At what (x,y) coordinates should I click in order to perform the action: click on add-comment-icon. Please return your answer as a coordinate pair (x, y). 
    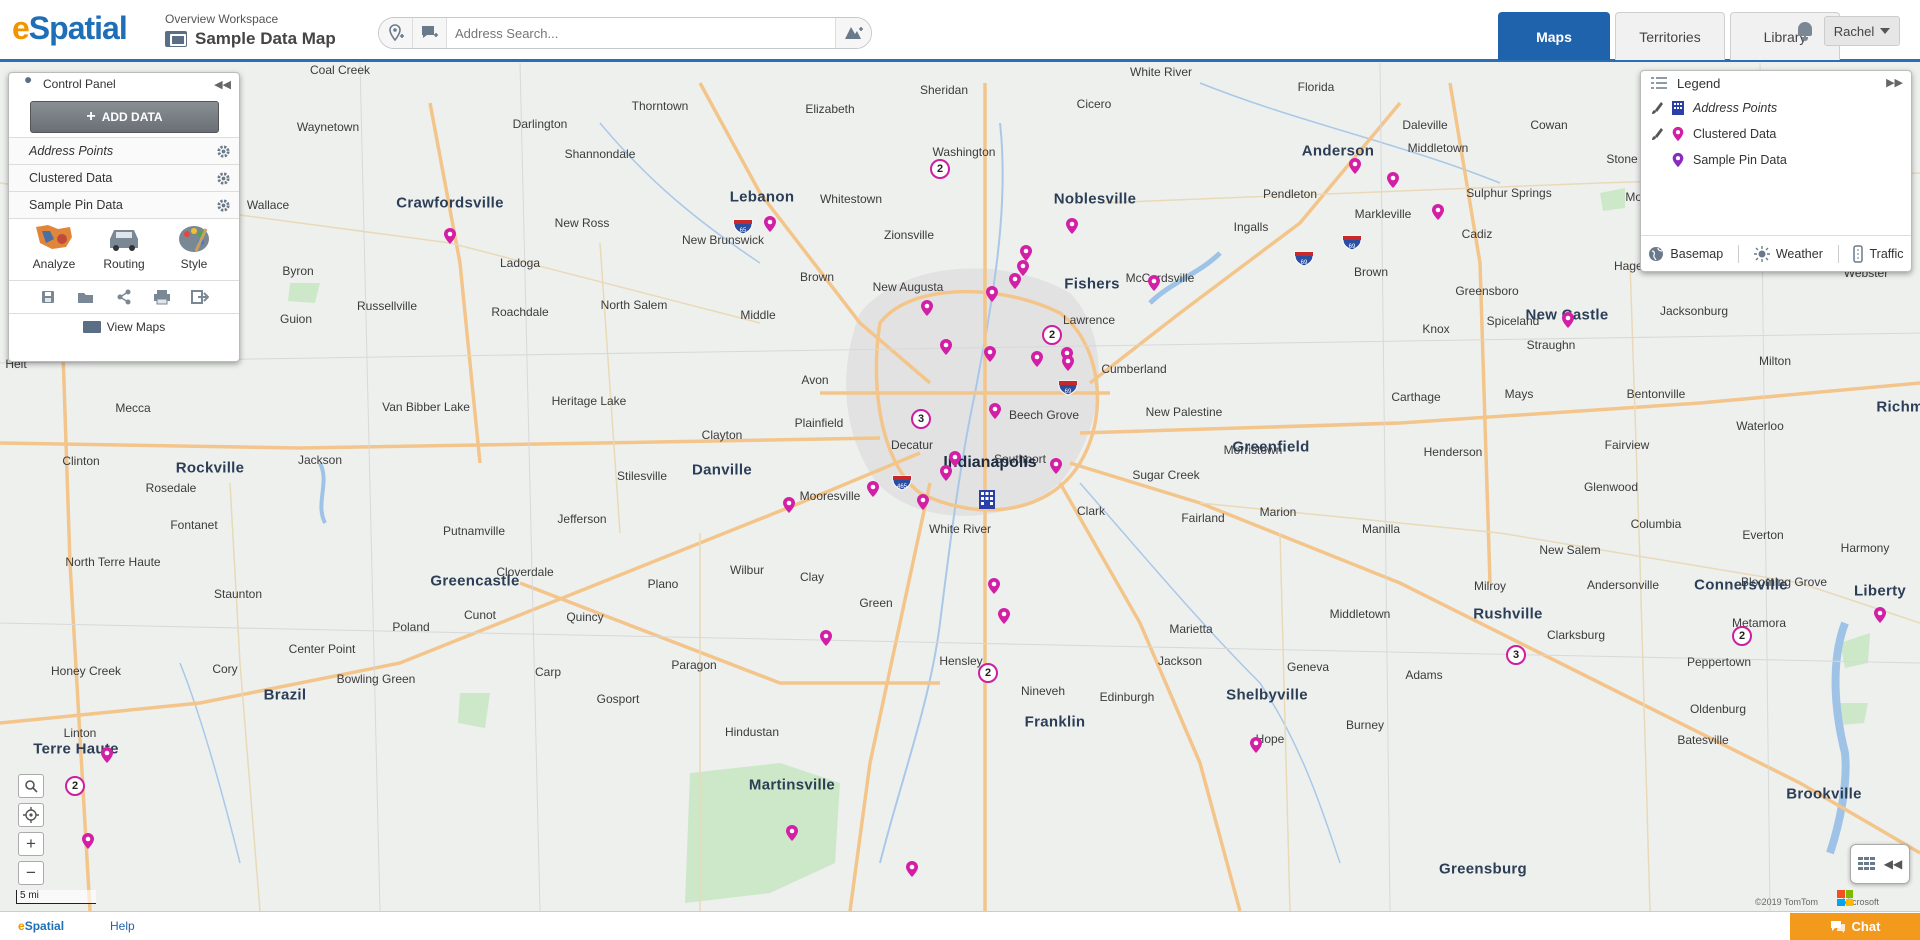
    Looking at the image, I should click on (430, 33).